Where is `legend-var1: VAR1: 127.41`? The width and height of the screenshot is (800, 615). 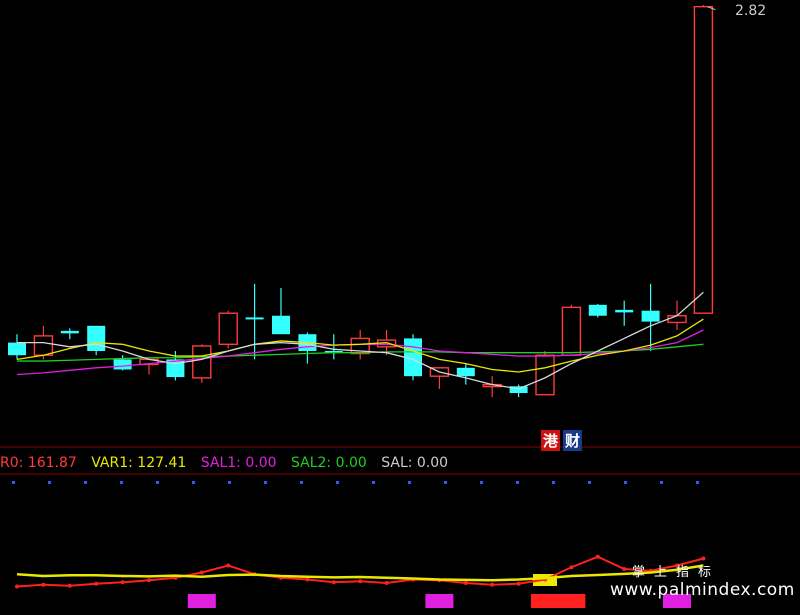
legend-var1: VAR1: 127.41 is located at coordinates (139, 463).